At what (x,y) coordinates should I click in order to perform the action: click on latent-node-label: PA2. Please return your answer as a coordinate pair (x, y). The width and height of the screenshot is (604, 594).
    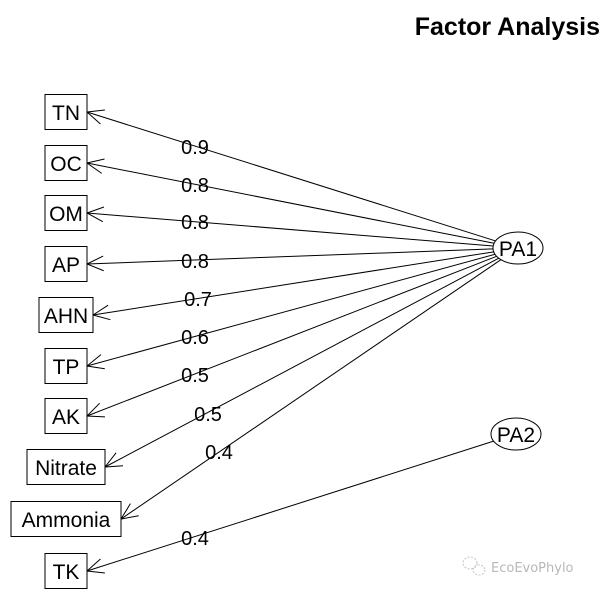
    Looking at the image, I should click on (516, 435).